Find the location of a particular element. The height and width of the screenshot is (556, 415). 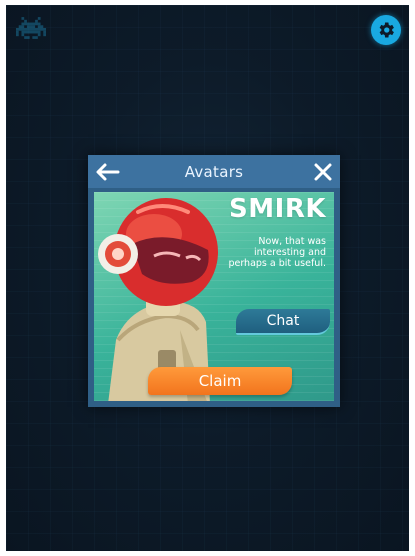

dialog-header: Avatars is located at coordinates (214, 171).